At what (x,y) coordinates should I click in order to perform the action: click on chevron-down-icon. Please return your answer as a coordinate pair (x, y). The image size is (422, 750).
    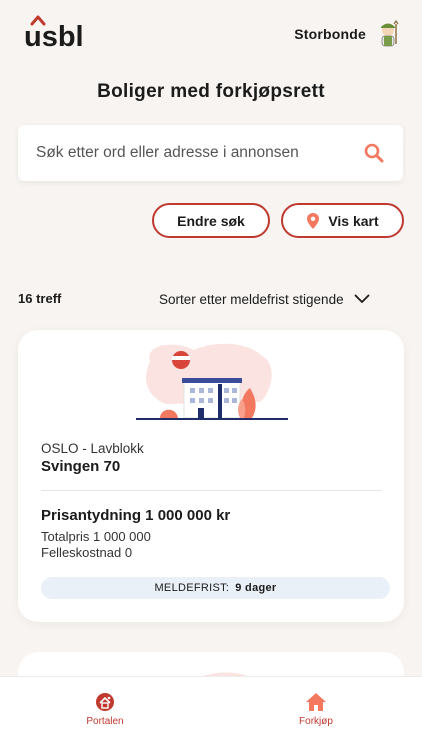
    Looking at the image, I should click on (361, 298).